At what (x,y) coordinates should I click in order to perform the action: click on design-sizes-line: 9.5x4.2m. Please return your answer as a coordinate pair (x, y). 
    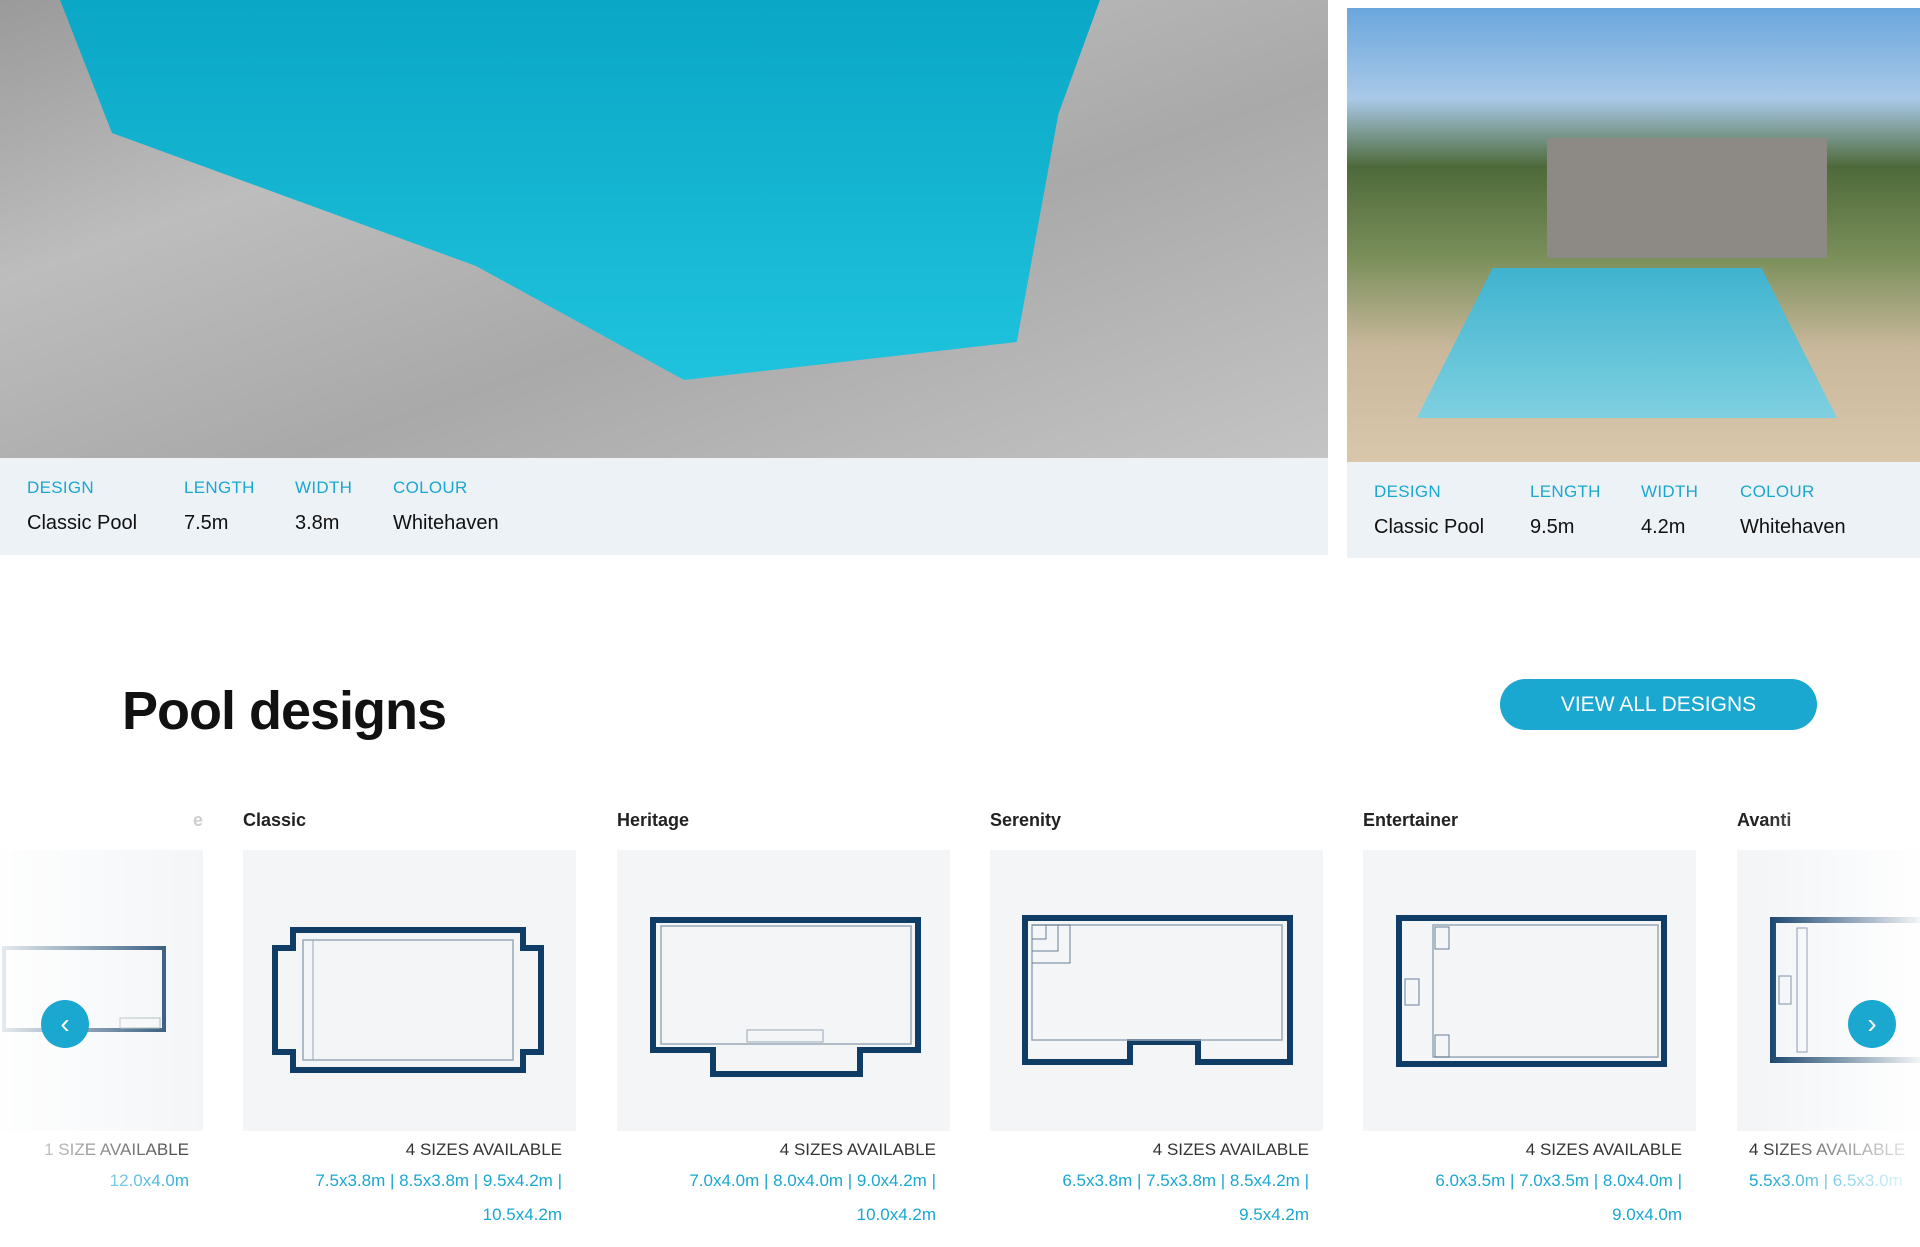
    Looking at the image, I should click on (1274, 1214).